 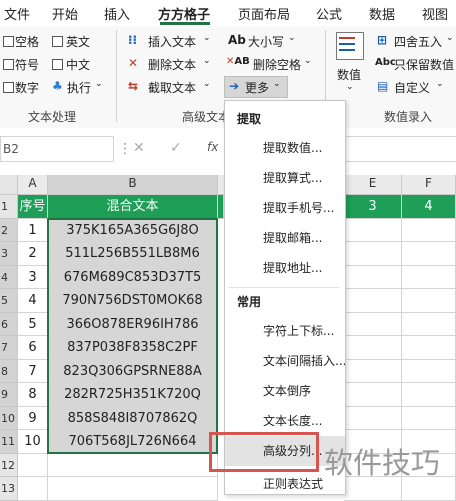 I want to click on tab-fangfang: 方方格子, so click(x=184, y=13).